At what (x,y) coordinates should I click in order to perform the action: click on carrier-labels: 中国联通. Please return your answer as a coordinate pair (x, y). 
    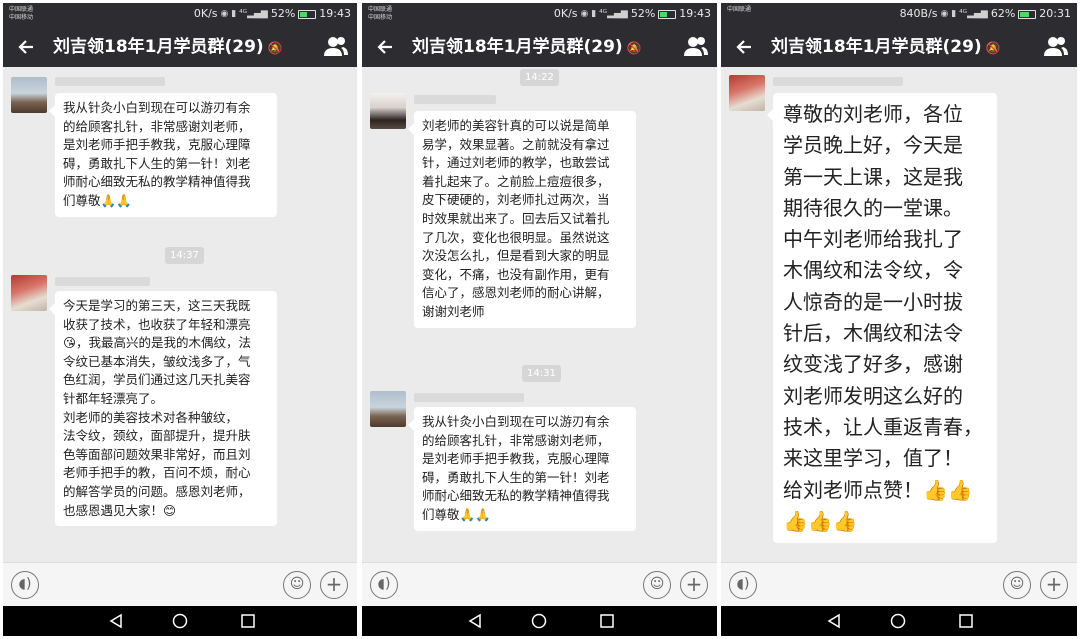
    Looking at the image, I should click on (739, 10).